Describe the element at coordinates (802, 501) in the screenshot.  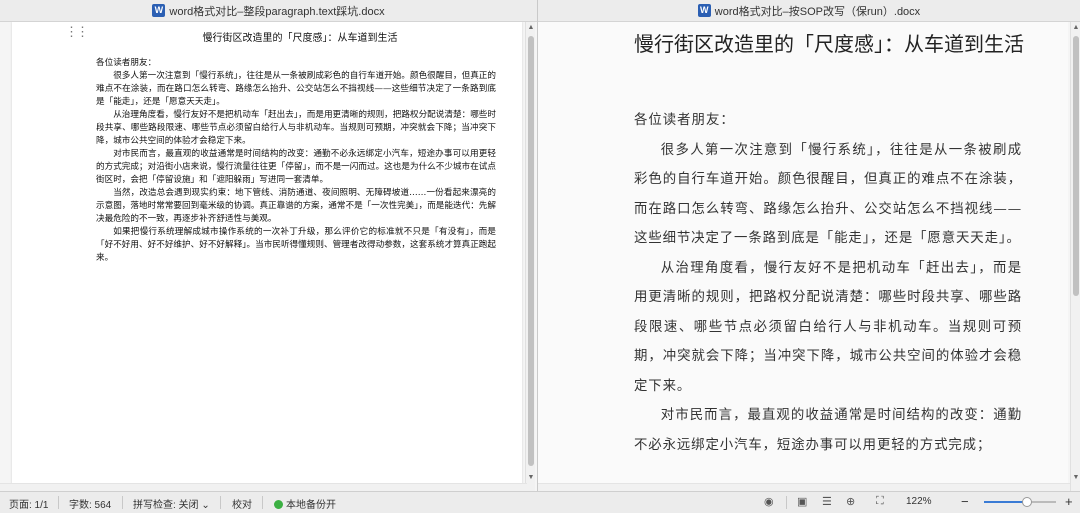
I see `page-view-icon: ▣` at that location.